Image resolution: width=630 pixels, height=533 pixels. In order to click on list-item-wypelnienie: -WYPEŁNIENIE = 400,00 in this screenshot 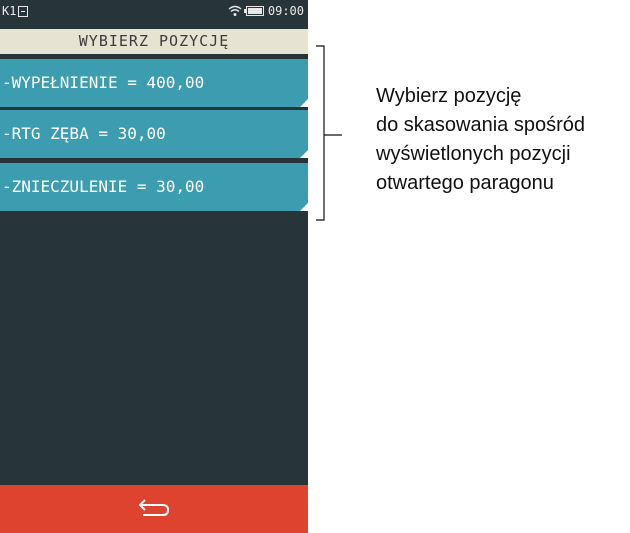, I will do `click(154, 83)`.